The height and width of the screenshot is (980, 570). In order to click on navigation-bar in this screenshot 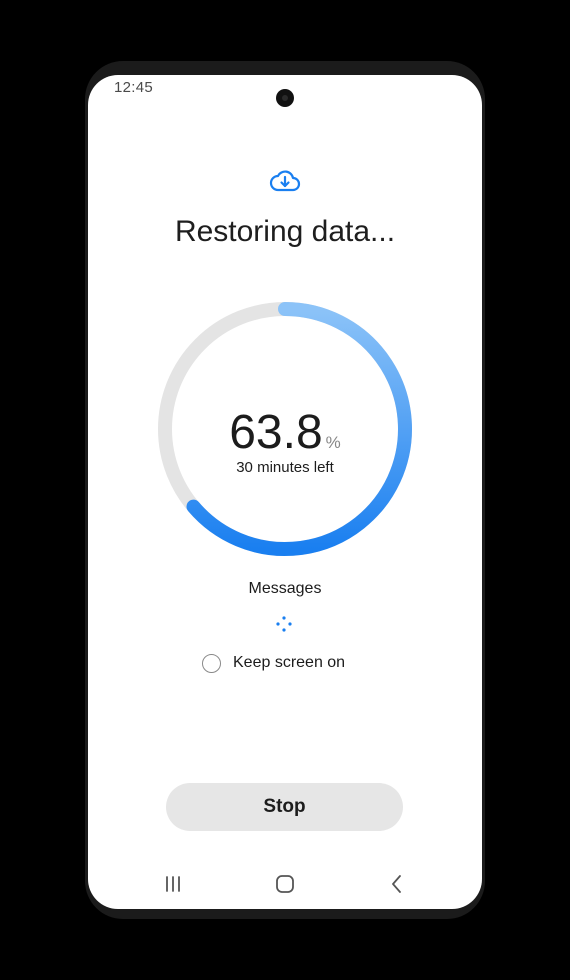, I will do `click(285, 884)`.